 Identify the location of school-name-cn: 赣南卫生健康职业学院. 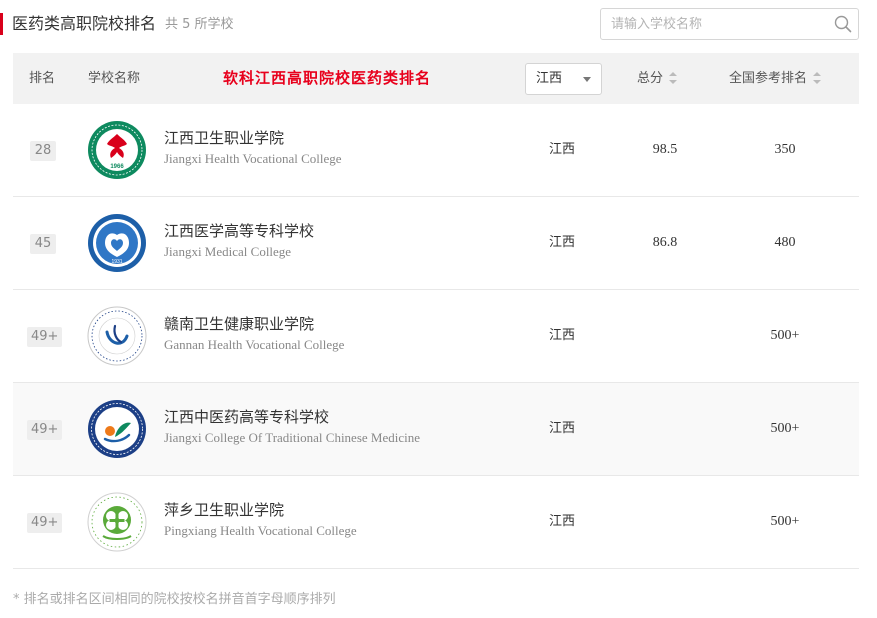
(239, 324).